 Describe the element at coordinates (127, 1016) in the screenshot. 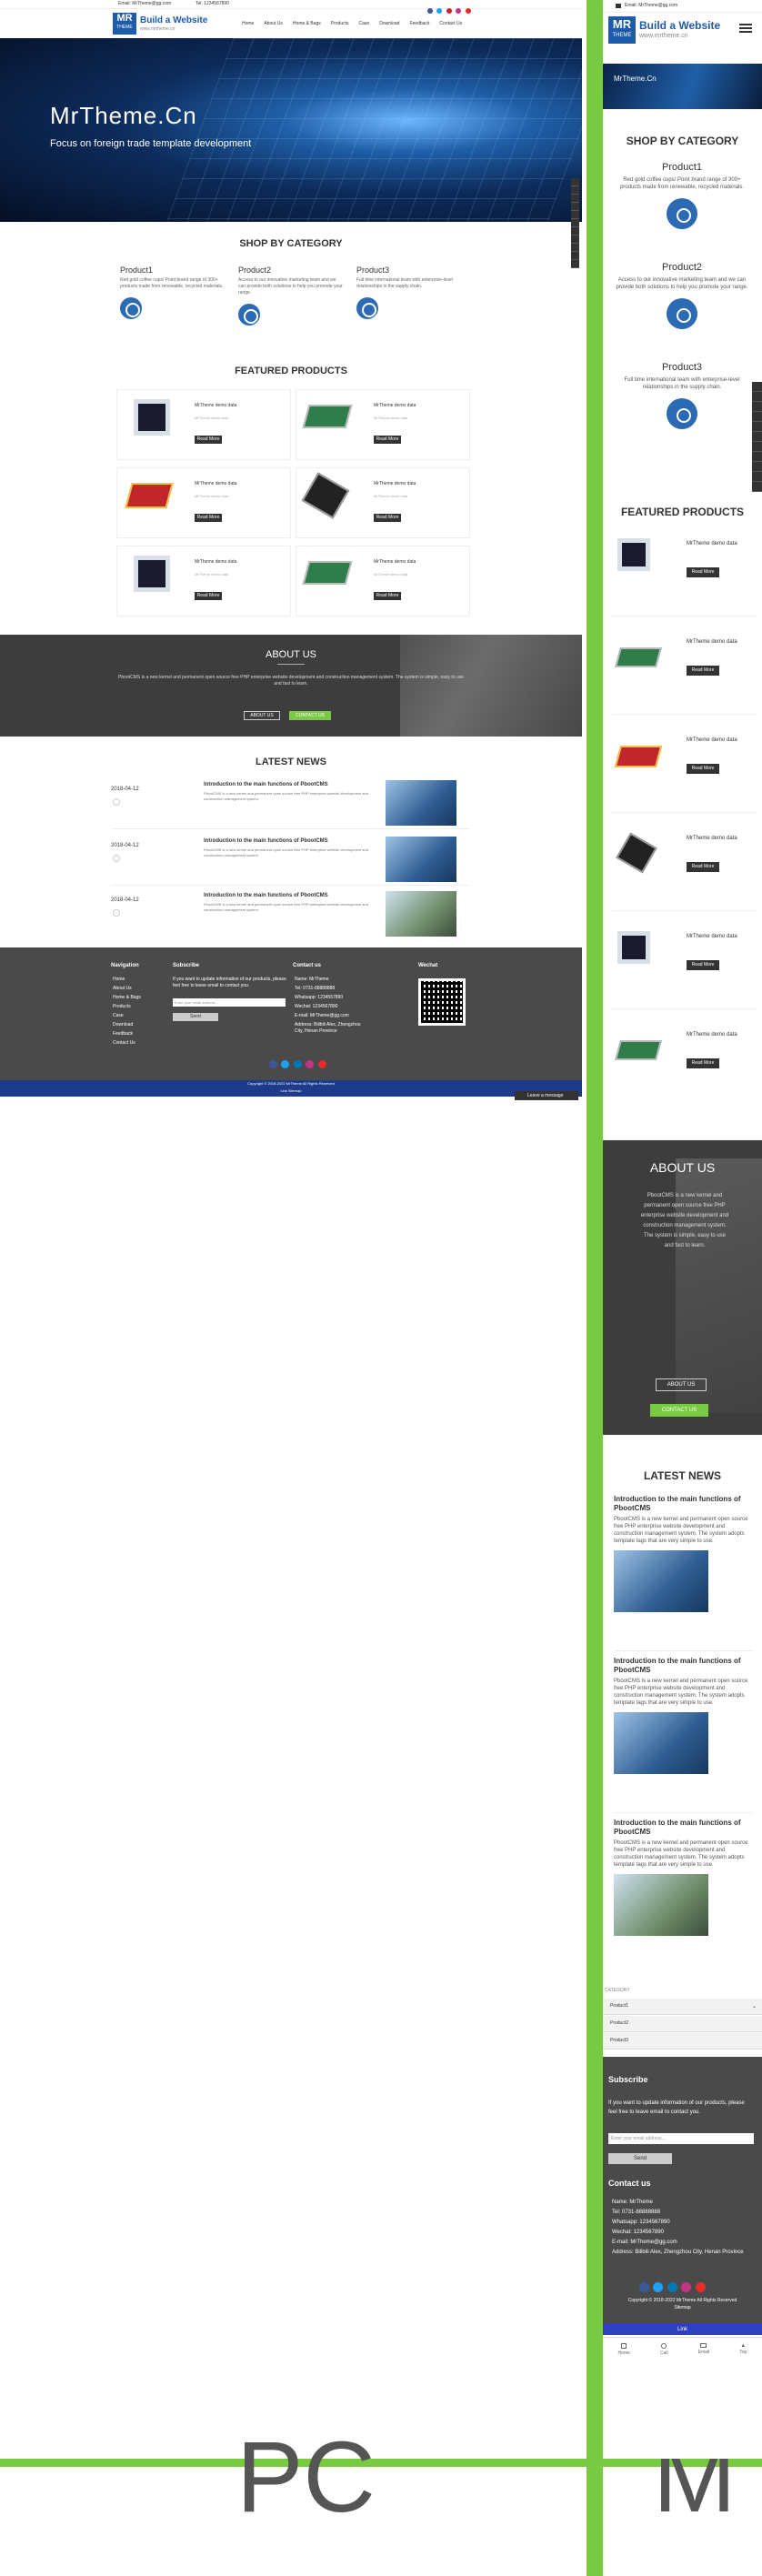

I see `footer-nav-case: Case` at that location.